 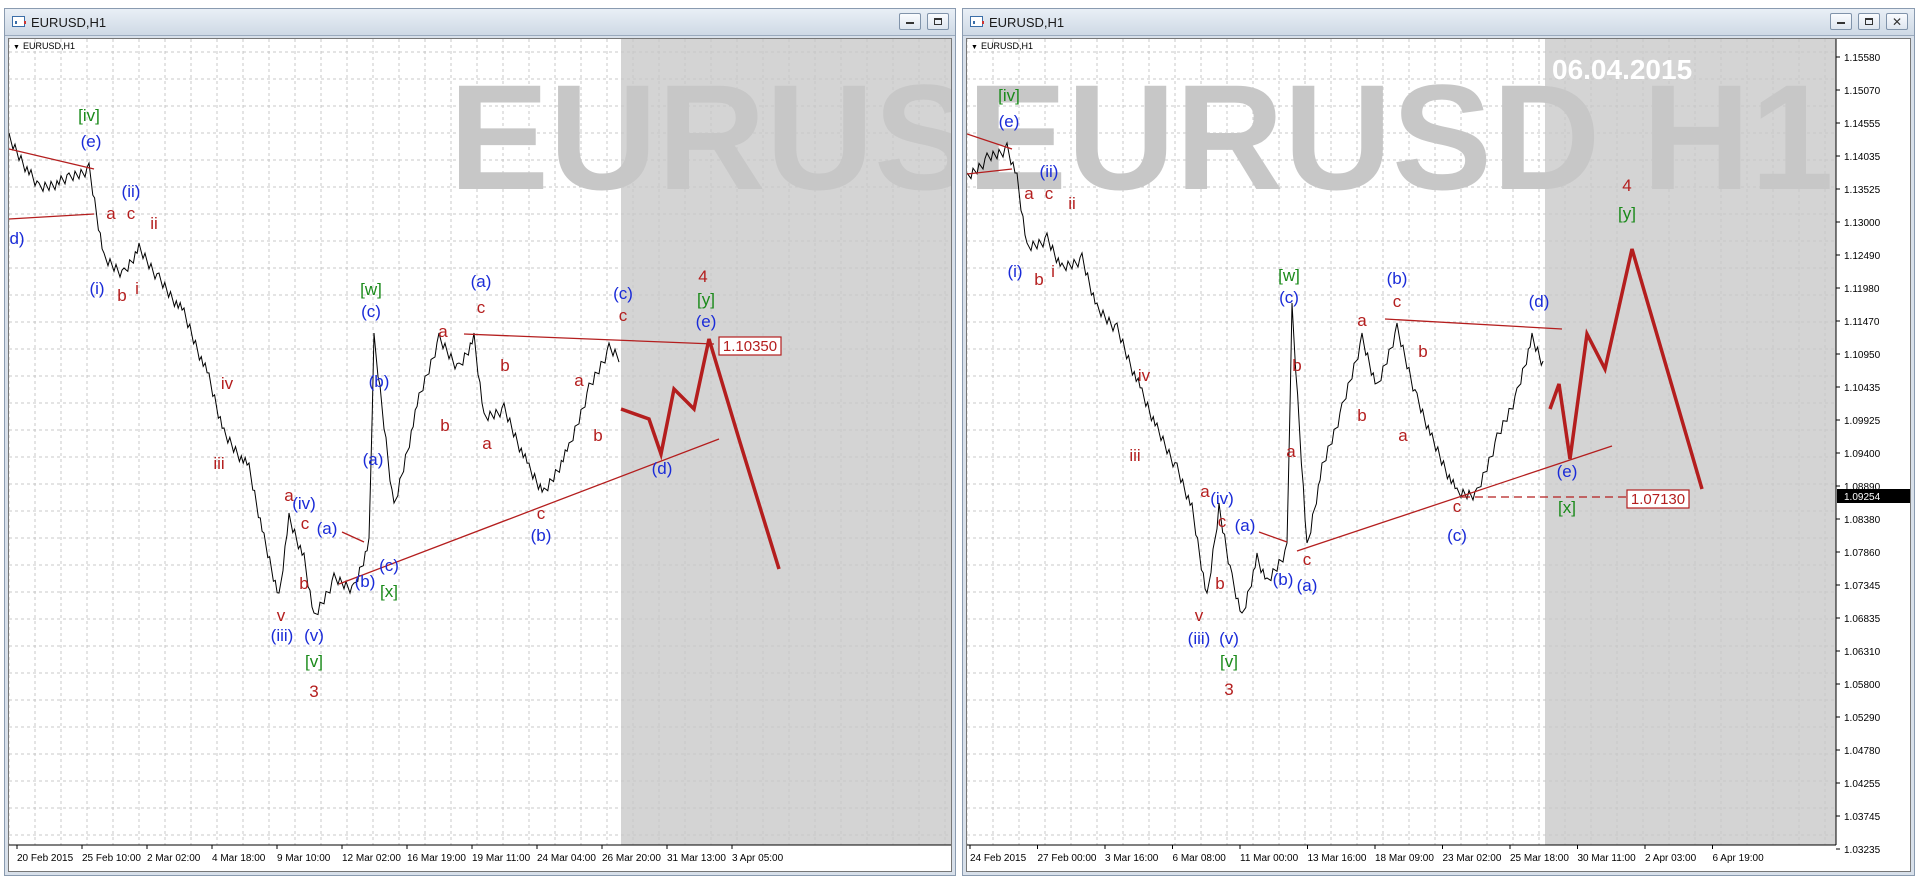 I want to click on x-tick-label: 25 Mar 18:00, so click(x=1539, y=858).